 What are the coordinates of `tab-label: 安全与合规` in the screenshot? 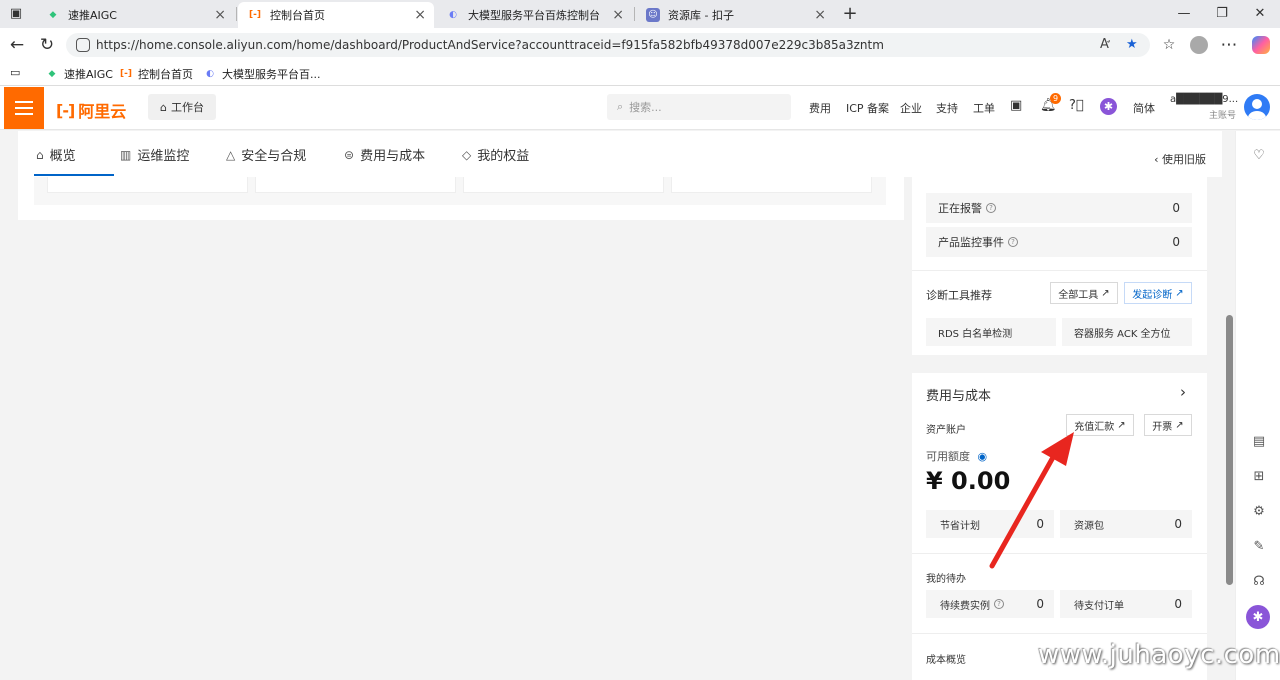 It's located at (274, 156).